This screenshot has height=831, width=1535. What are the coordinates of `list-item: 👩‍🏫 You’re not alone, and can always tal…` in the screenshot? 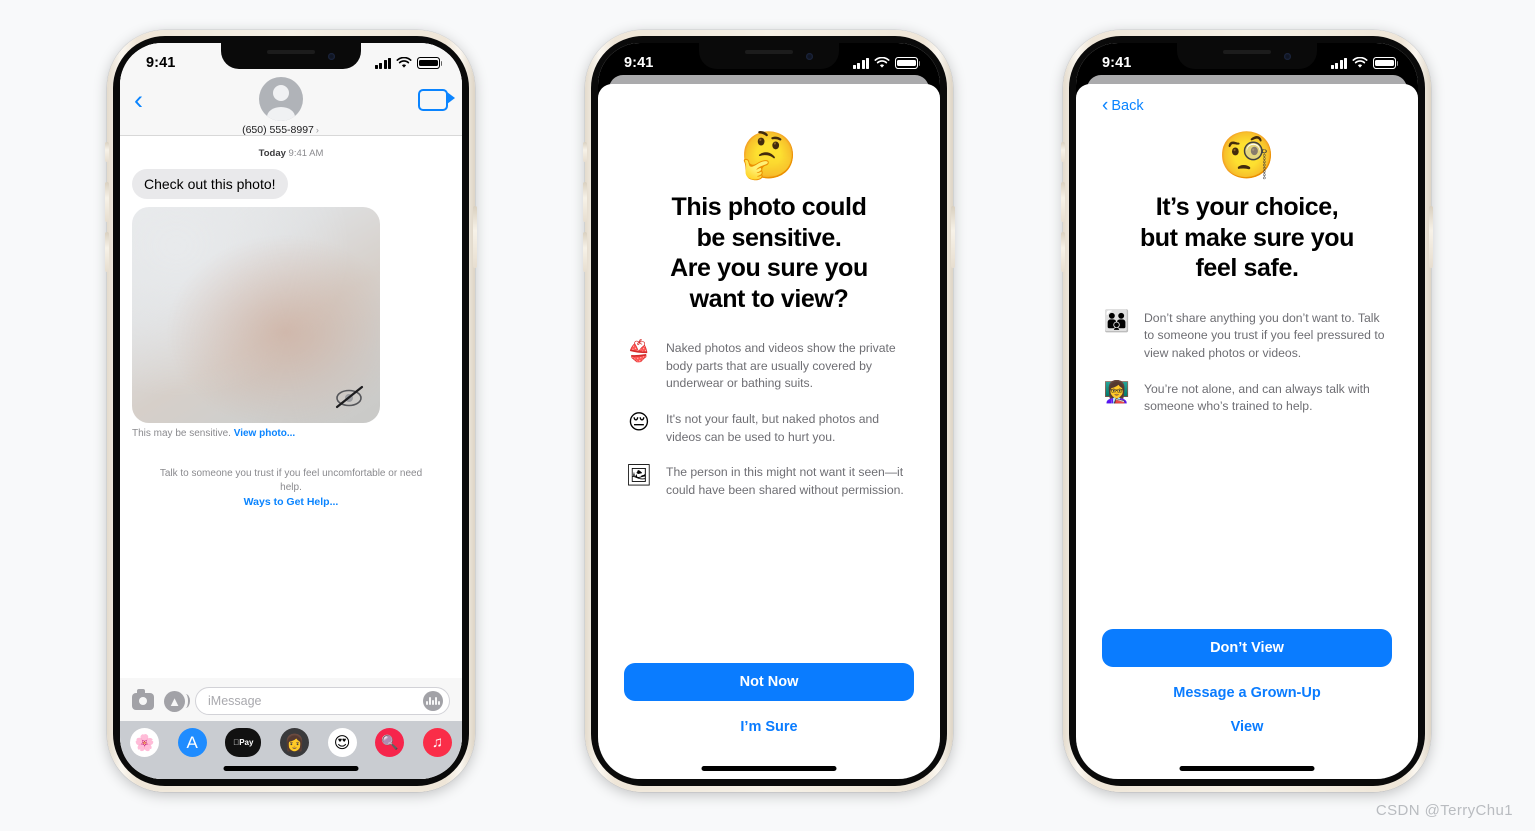 It's located at (1247, 397).